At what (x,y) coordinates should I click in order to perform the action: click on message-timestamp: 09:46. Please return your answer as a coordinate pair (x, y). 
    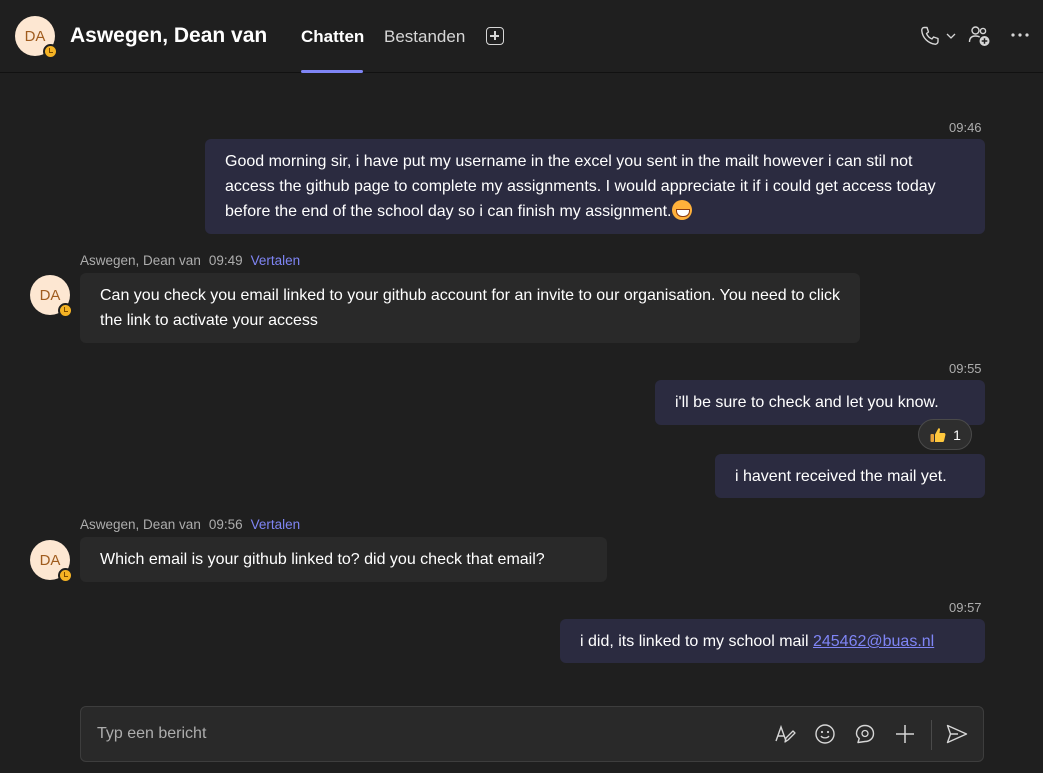
    Looking at the image, I should click on (965, 127).